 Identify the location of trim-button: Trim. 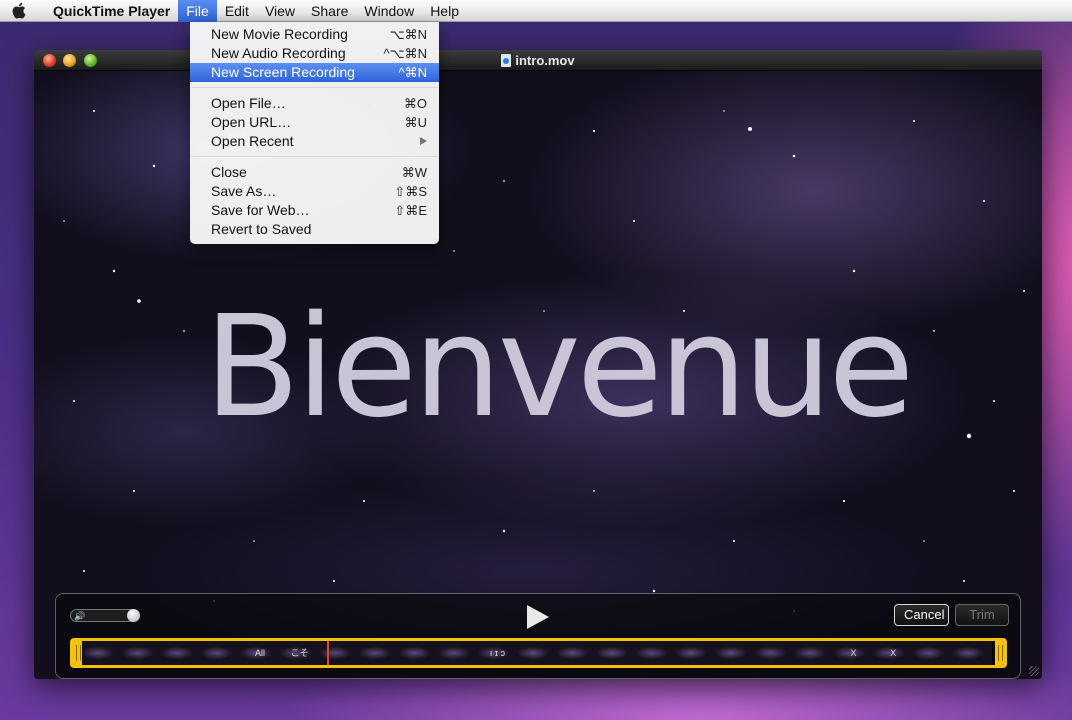
(982, 615).